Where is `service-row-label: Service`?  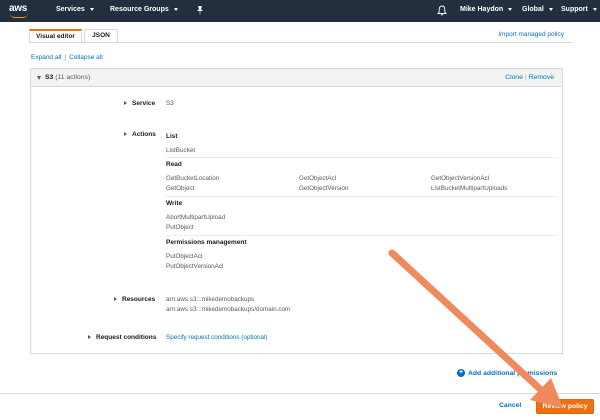
service-row-label: Service is located at coordinates (139, 103).